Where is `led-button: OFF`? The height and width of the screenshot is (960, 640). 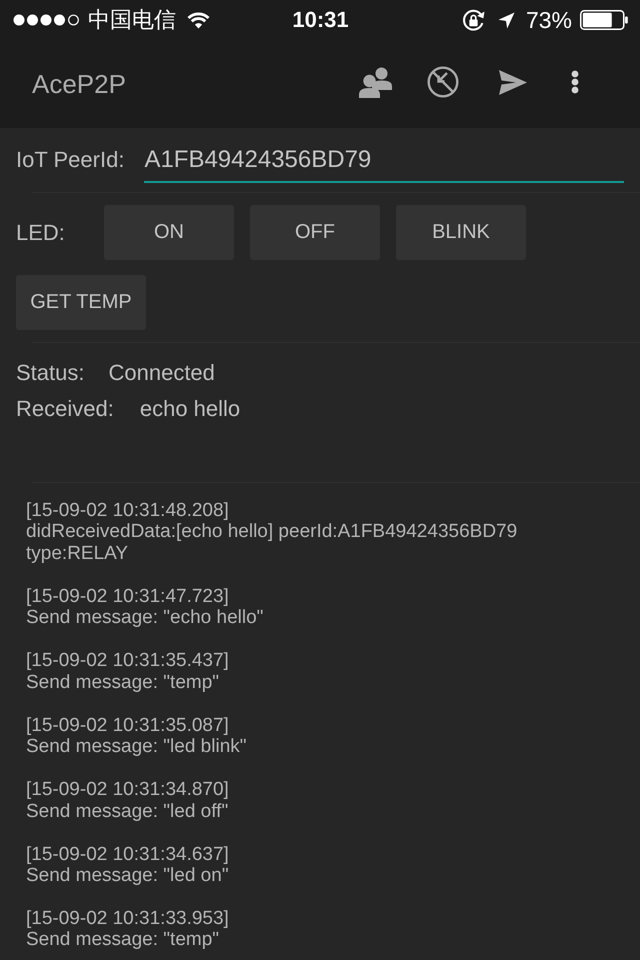 led-button: OFF is located at coordinates (315, 232).